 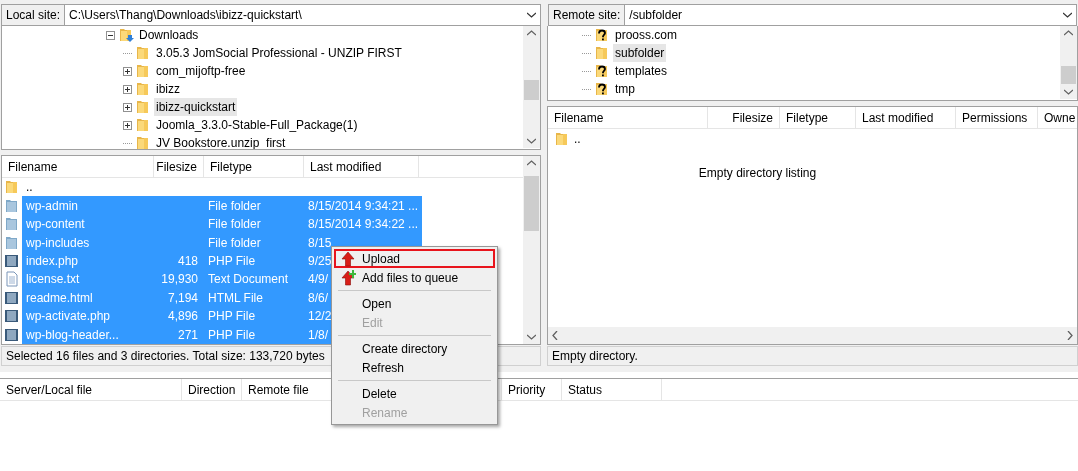 I want to click on column-header: Owne, so click(x=1057, y=117).